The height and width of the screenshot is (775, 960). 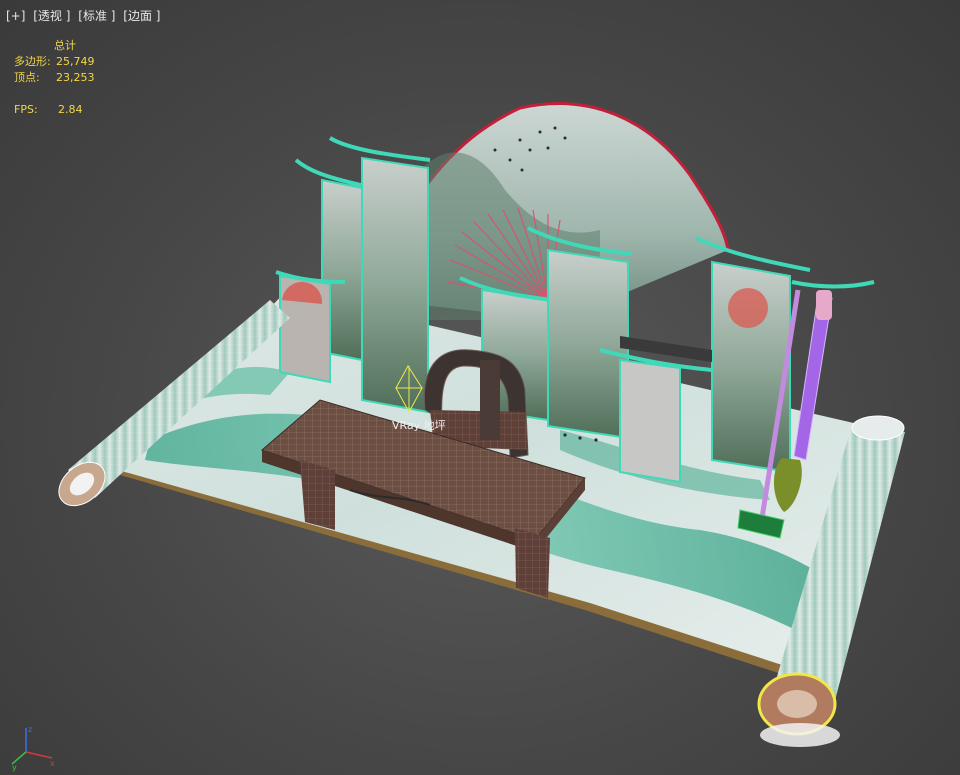 I want to click on vray-light-label: VRay 地坪, so click(x=419, y=425).